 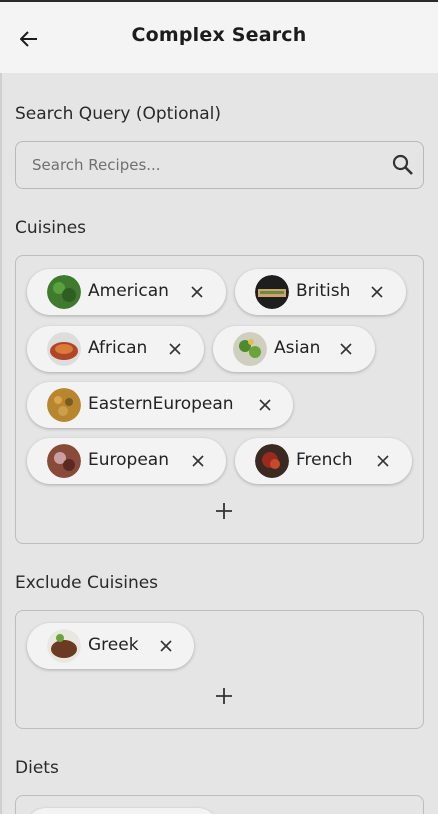 I want to click on chip-american: American, so click(x=126, y=292).